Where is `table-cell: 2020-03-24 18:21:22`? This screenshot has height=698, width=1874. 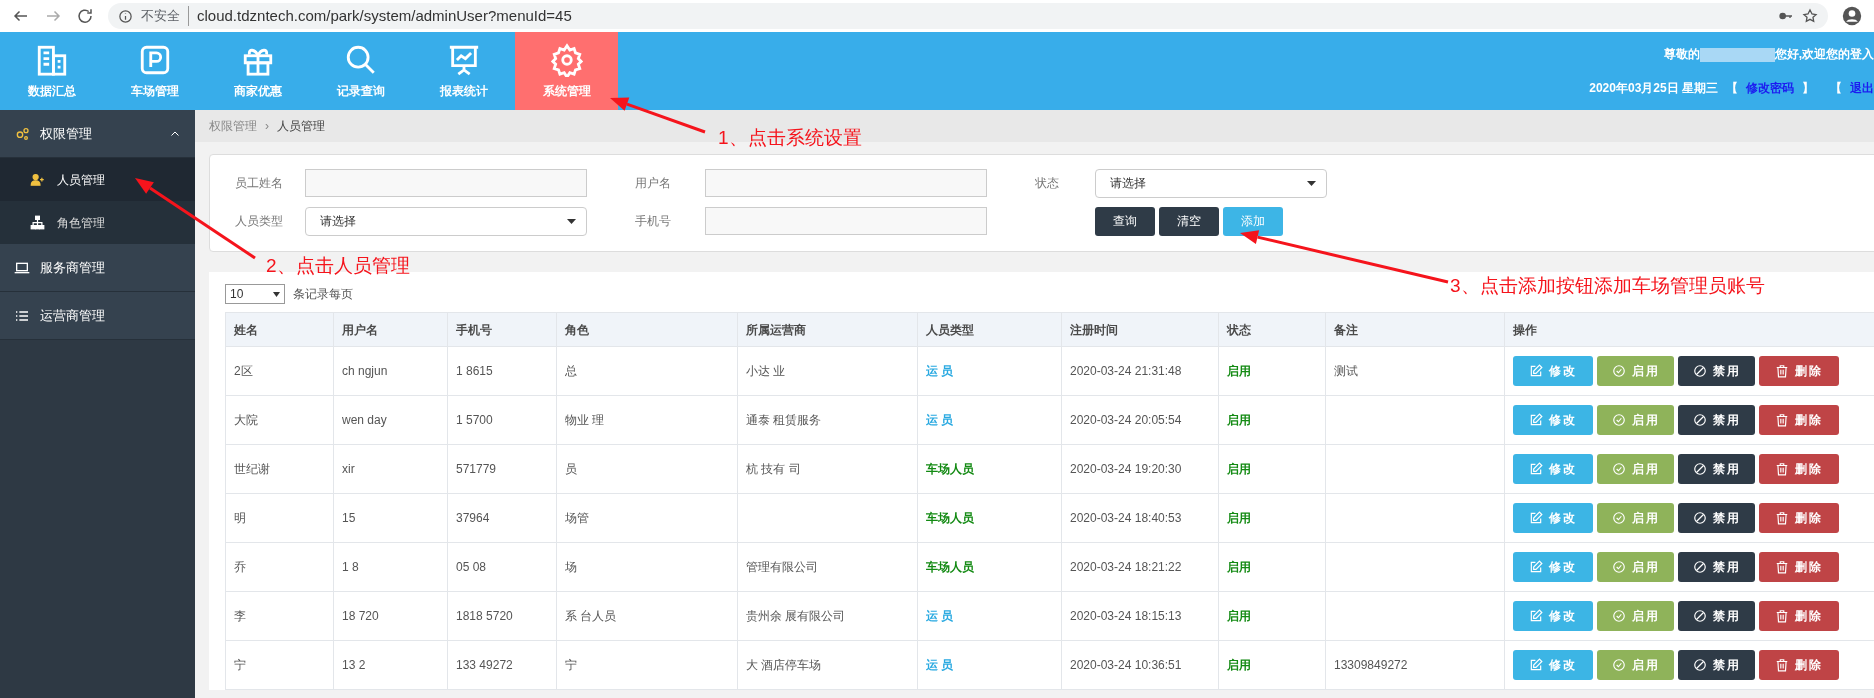 table-cell: 2020-03-24 18:21:22 is located at coordinates (1140, 567).